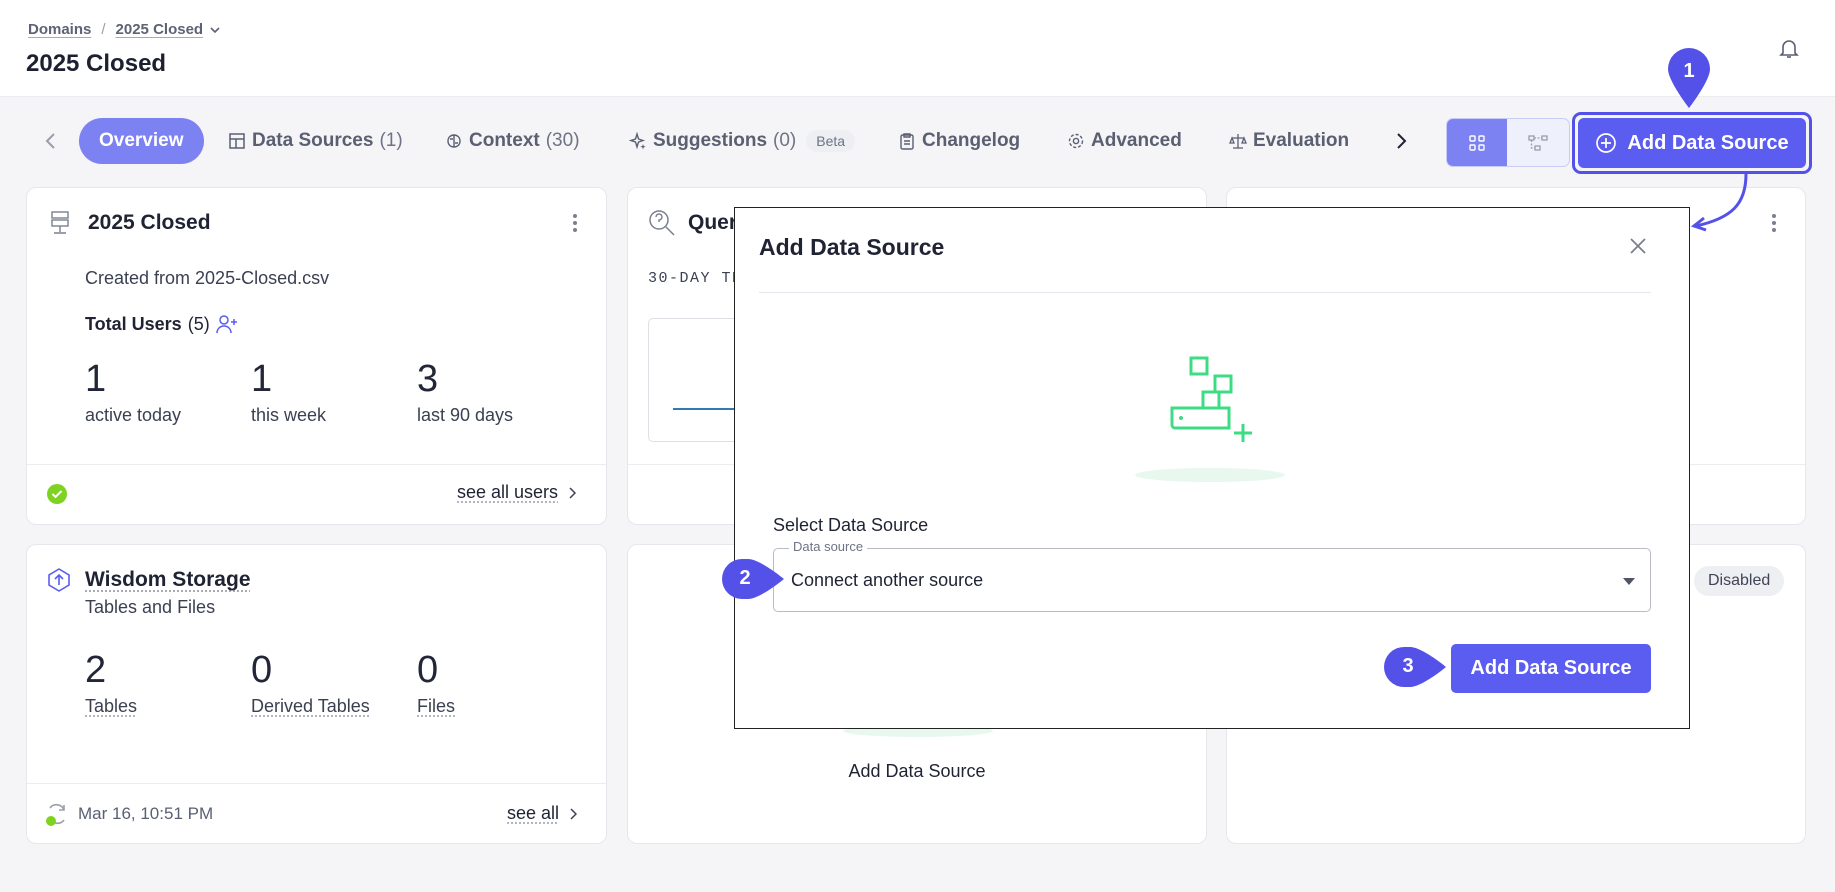 The width and height of the screenshot is (1835, 892). What do you see at coordinates (313, 140) in the screenshot?
I see `tab-data-sources-label: Data Sources` at bounding box center [313, 140].